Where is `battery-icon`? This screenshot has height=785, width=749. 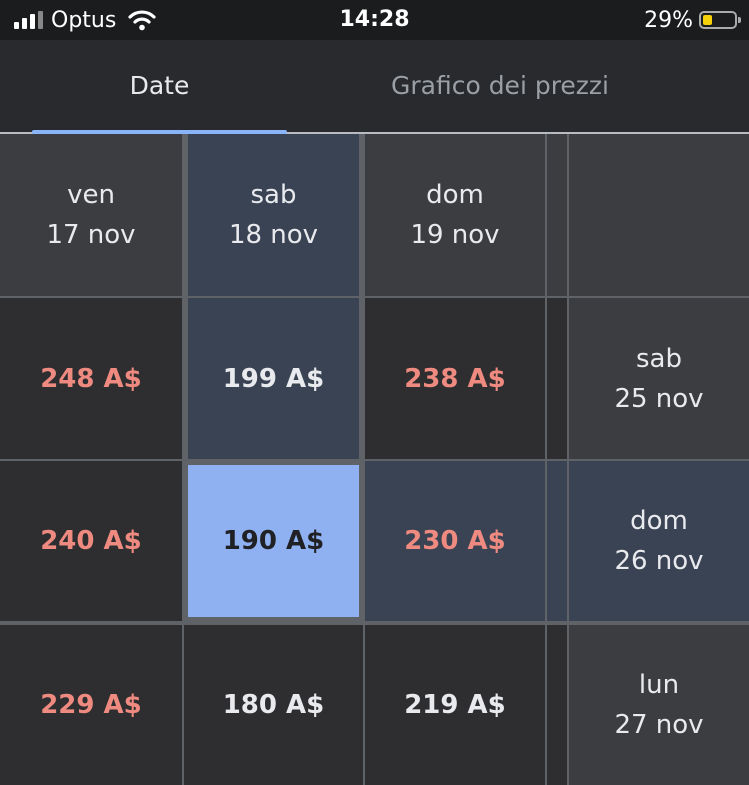
battery-icon is located at coordinates (720, 20).